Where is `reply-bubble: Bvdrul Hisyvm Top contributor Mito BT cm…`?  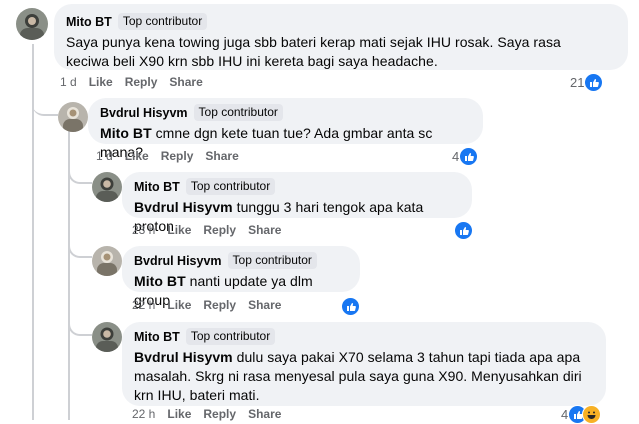 reply-bubble: Bvdrul Hisyvm Top contributor Mito BT cm… is located at coordinates (285, 129).